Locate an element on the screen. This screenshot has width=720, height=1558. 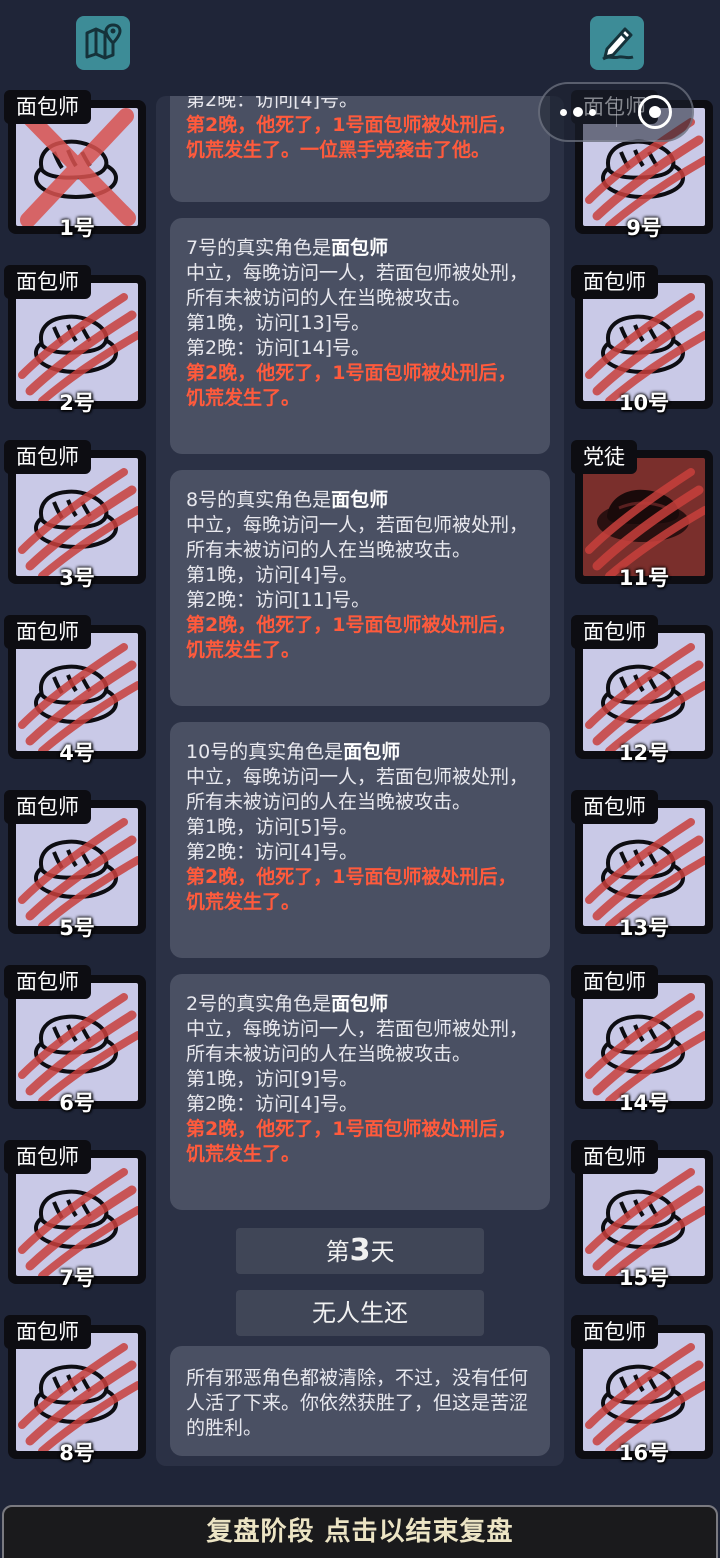
player-card: 面包师 16号 is located at coordinates (640, 1390).